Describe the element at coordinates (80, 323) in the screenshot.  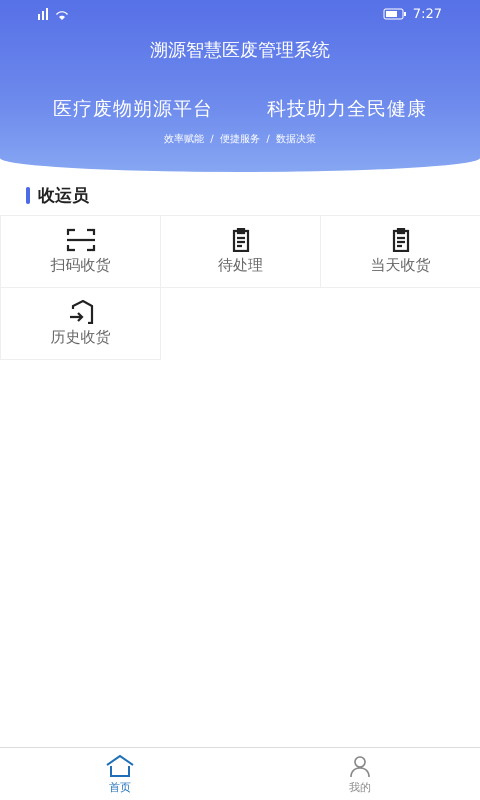
I see `menu-tile: 历史收货` at that location.